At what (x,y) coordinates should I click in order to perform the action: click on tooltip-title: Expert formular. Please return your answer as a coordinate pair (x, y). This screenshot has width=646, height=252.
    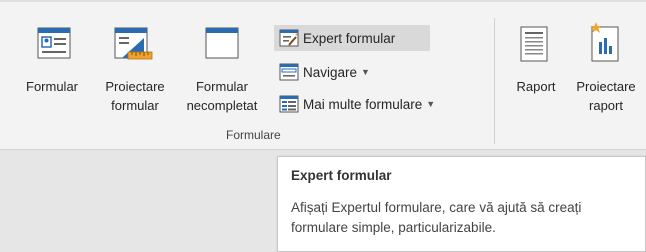
    Looking at the image, I should click on (341, 175).